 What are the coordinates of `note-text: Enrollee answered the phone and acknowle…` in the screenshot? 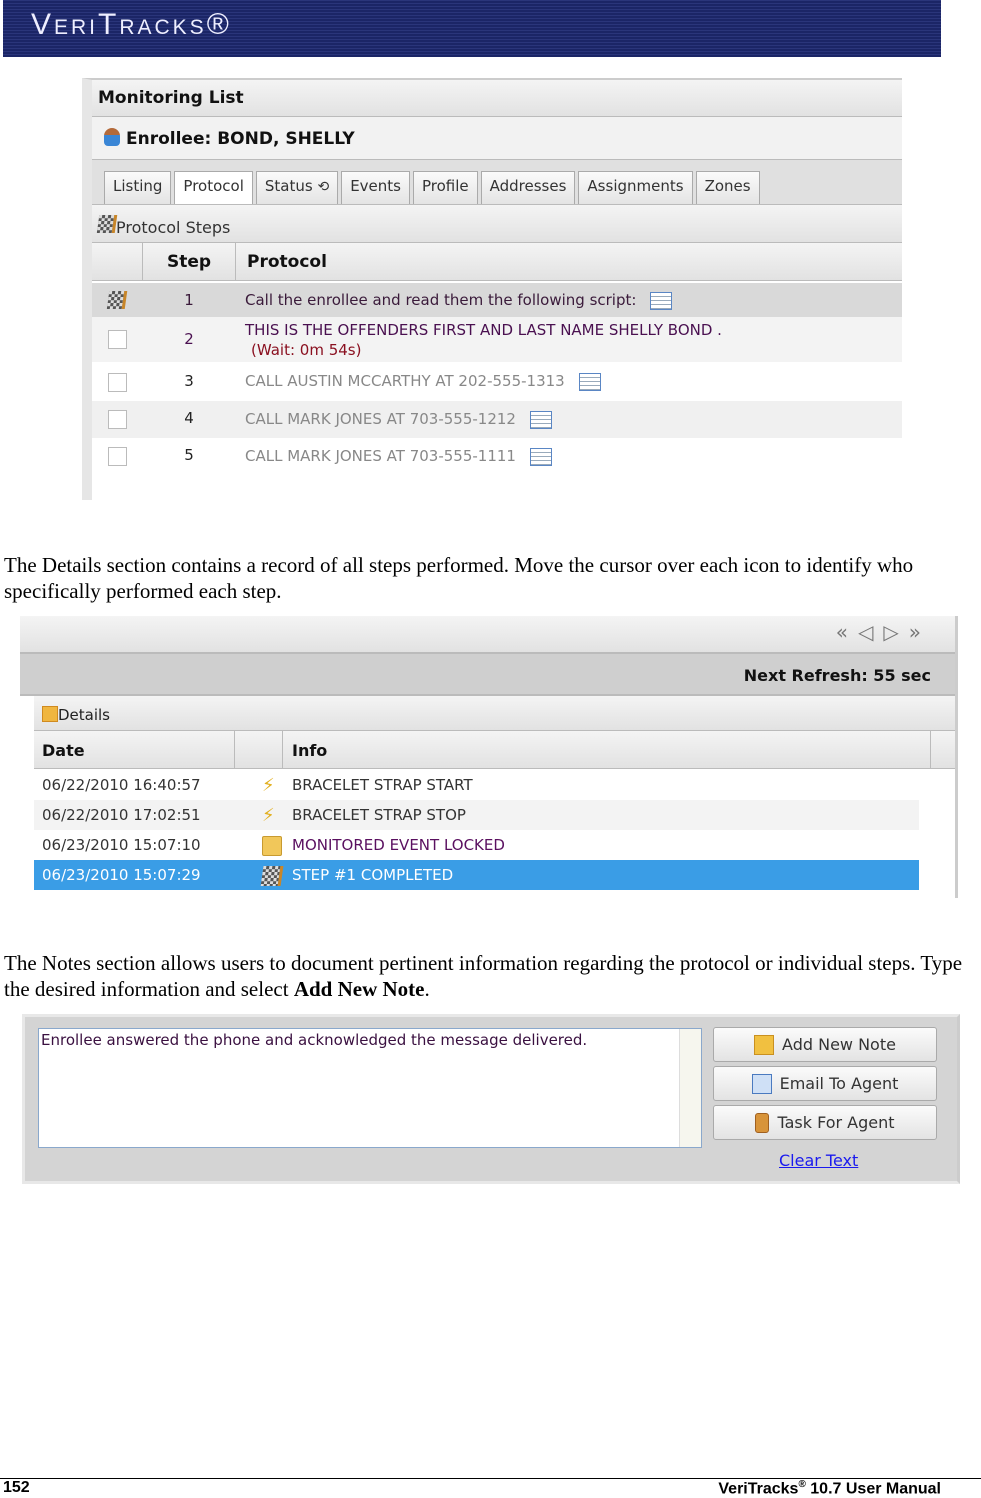 It's located at (314, 1040).